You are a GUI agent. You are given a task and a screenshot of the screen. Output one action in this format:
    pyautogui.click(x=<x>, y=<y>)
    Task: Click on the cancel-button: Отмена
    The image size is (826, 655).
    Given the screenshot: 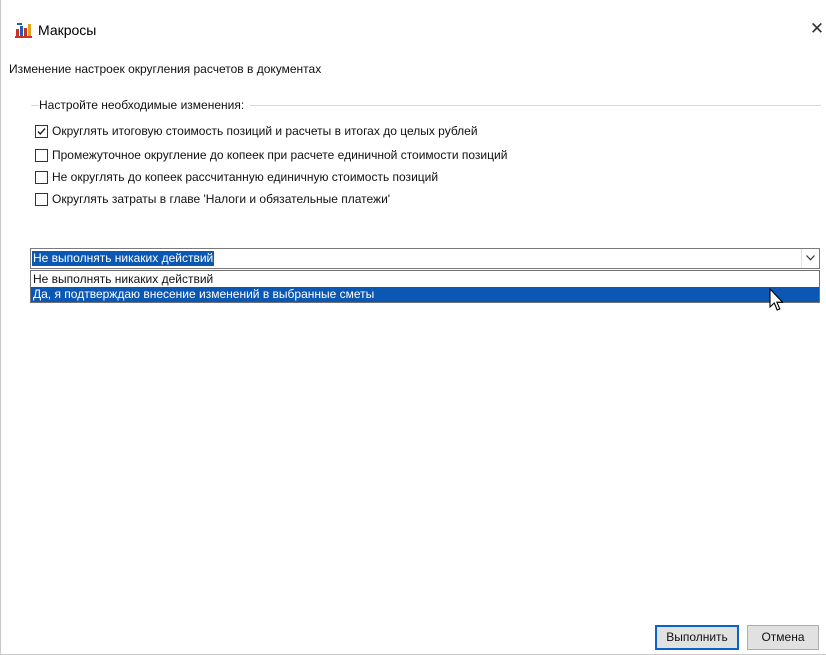 What is the action you would take?
    pyautogui.click(x=783, y=637)
    